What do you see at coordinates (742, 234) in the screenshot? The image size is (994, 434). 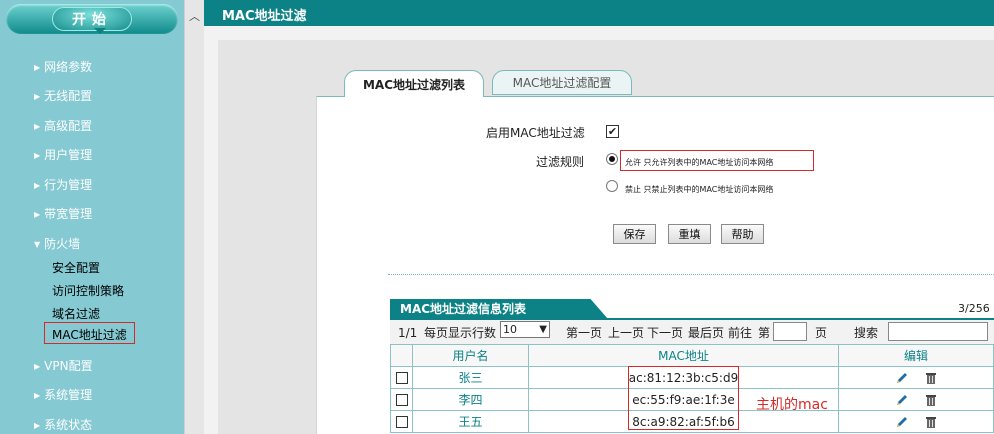 I see `help-button: 帮助` at bounding box center [742, 234].